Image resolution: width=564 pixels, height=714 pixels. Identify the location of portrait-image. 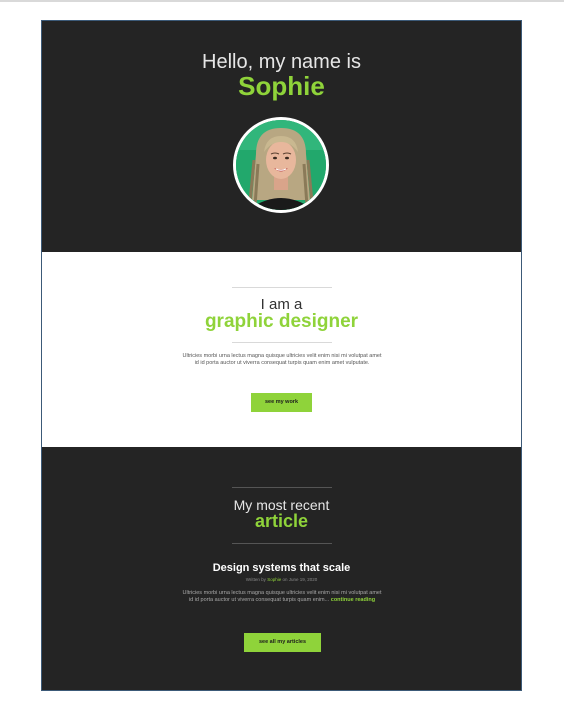
(281, 165).